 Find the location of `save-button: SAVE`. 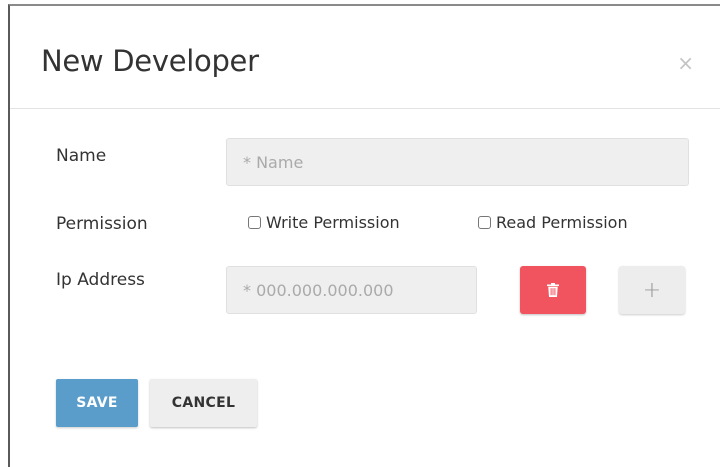

save-button: SAVE is located at coordinates (97, 403).